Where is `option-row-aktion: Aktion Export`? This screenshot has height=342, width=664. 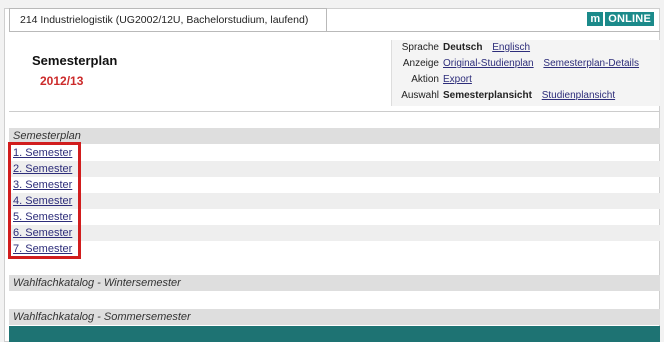
option-row-aktion: Aktion Export is located at coordinates (526, 80).